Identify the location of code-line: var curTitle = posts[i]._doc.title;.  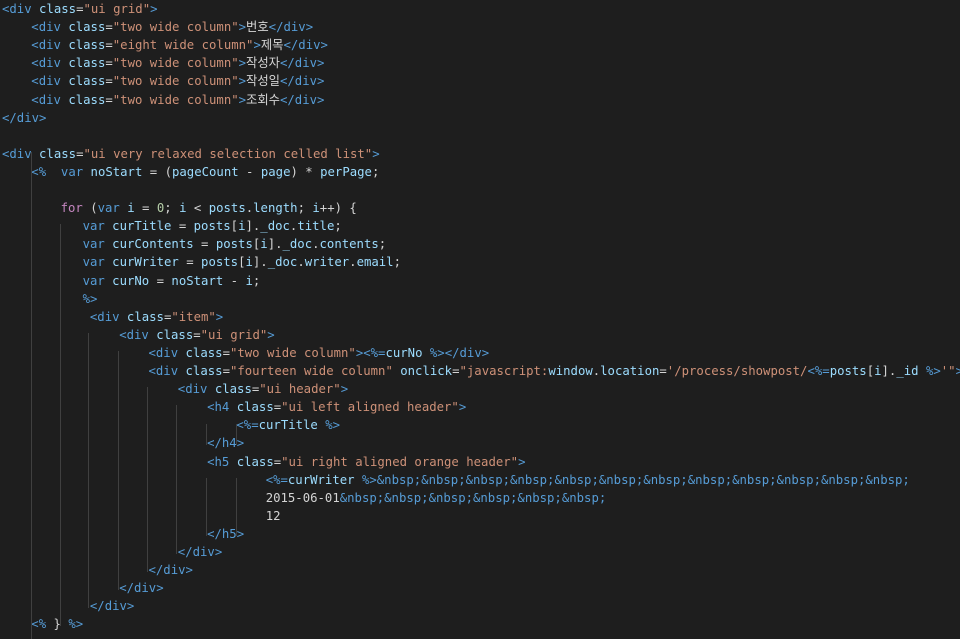
(171, 226).